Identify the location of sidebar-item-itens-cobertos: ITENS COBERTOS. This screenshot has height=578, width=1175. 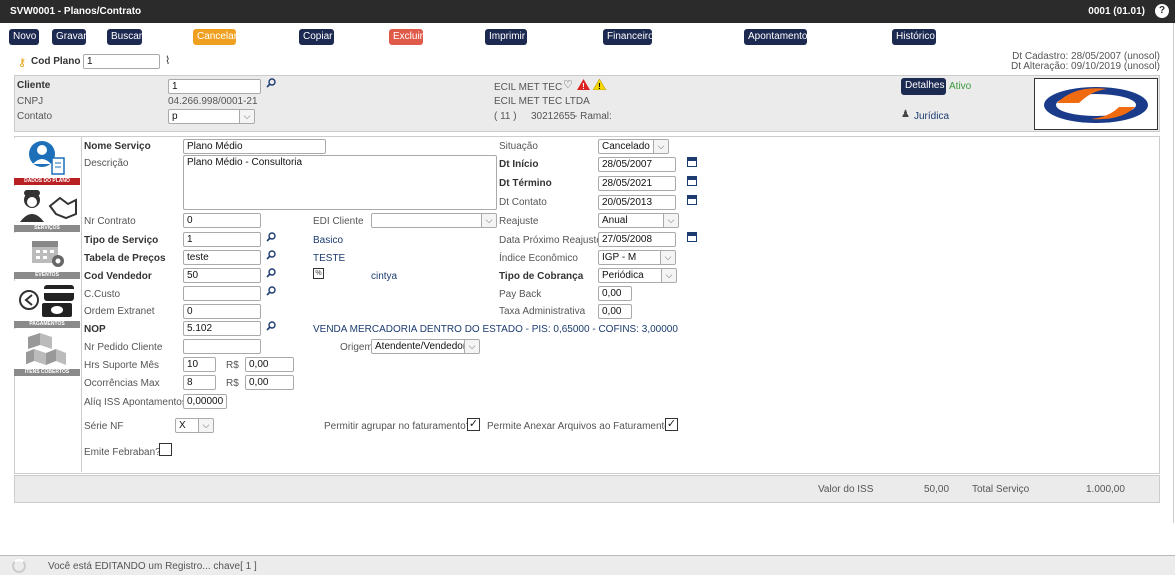
(47, 352).